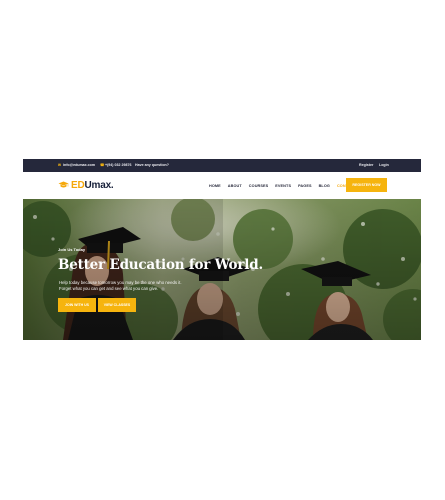  I want to click on graduation-cap-logo-icon, so click(63, 184).